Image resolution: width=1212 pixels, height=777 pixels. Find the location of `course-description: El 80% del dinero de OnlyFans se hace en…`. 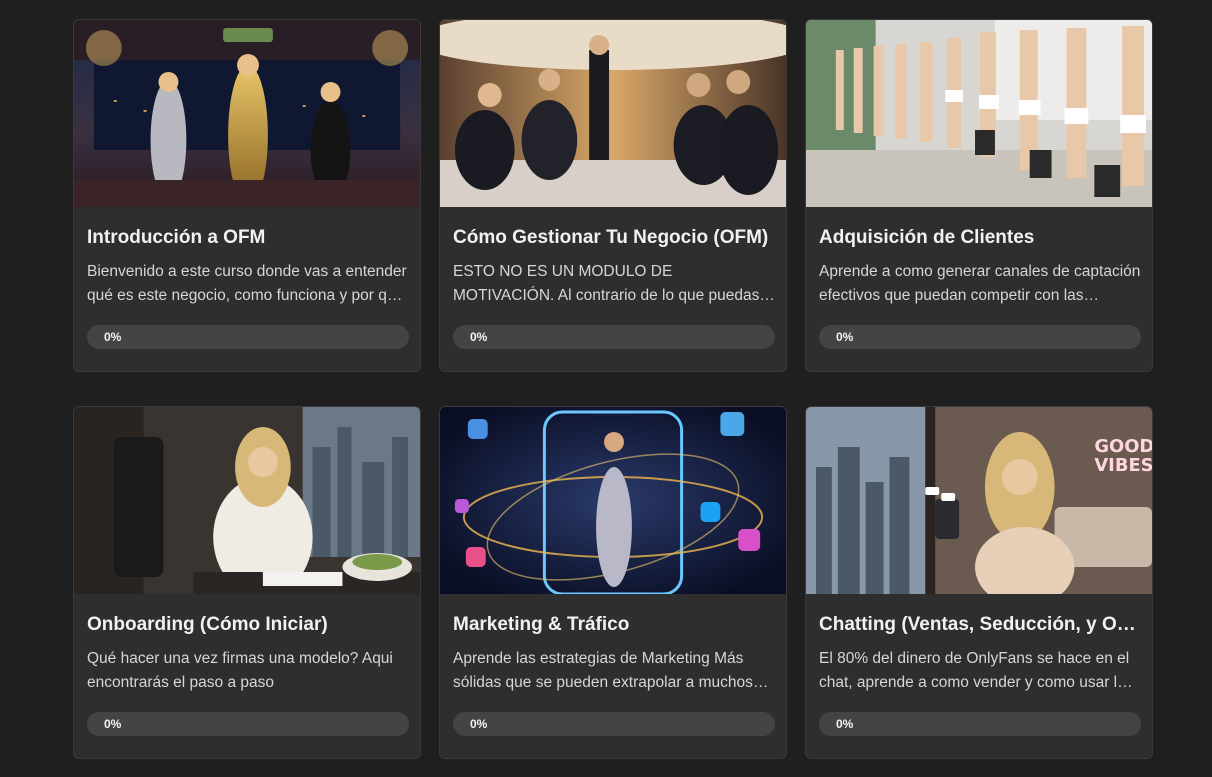

course-description: El 80% del dinero de OnlyFans se hace en… is located at coordinates (974, 670).